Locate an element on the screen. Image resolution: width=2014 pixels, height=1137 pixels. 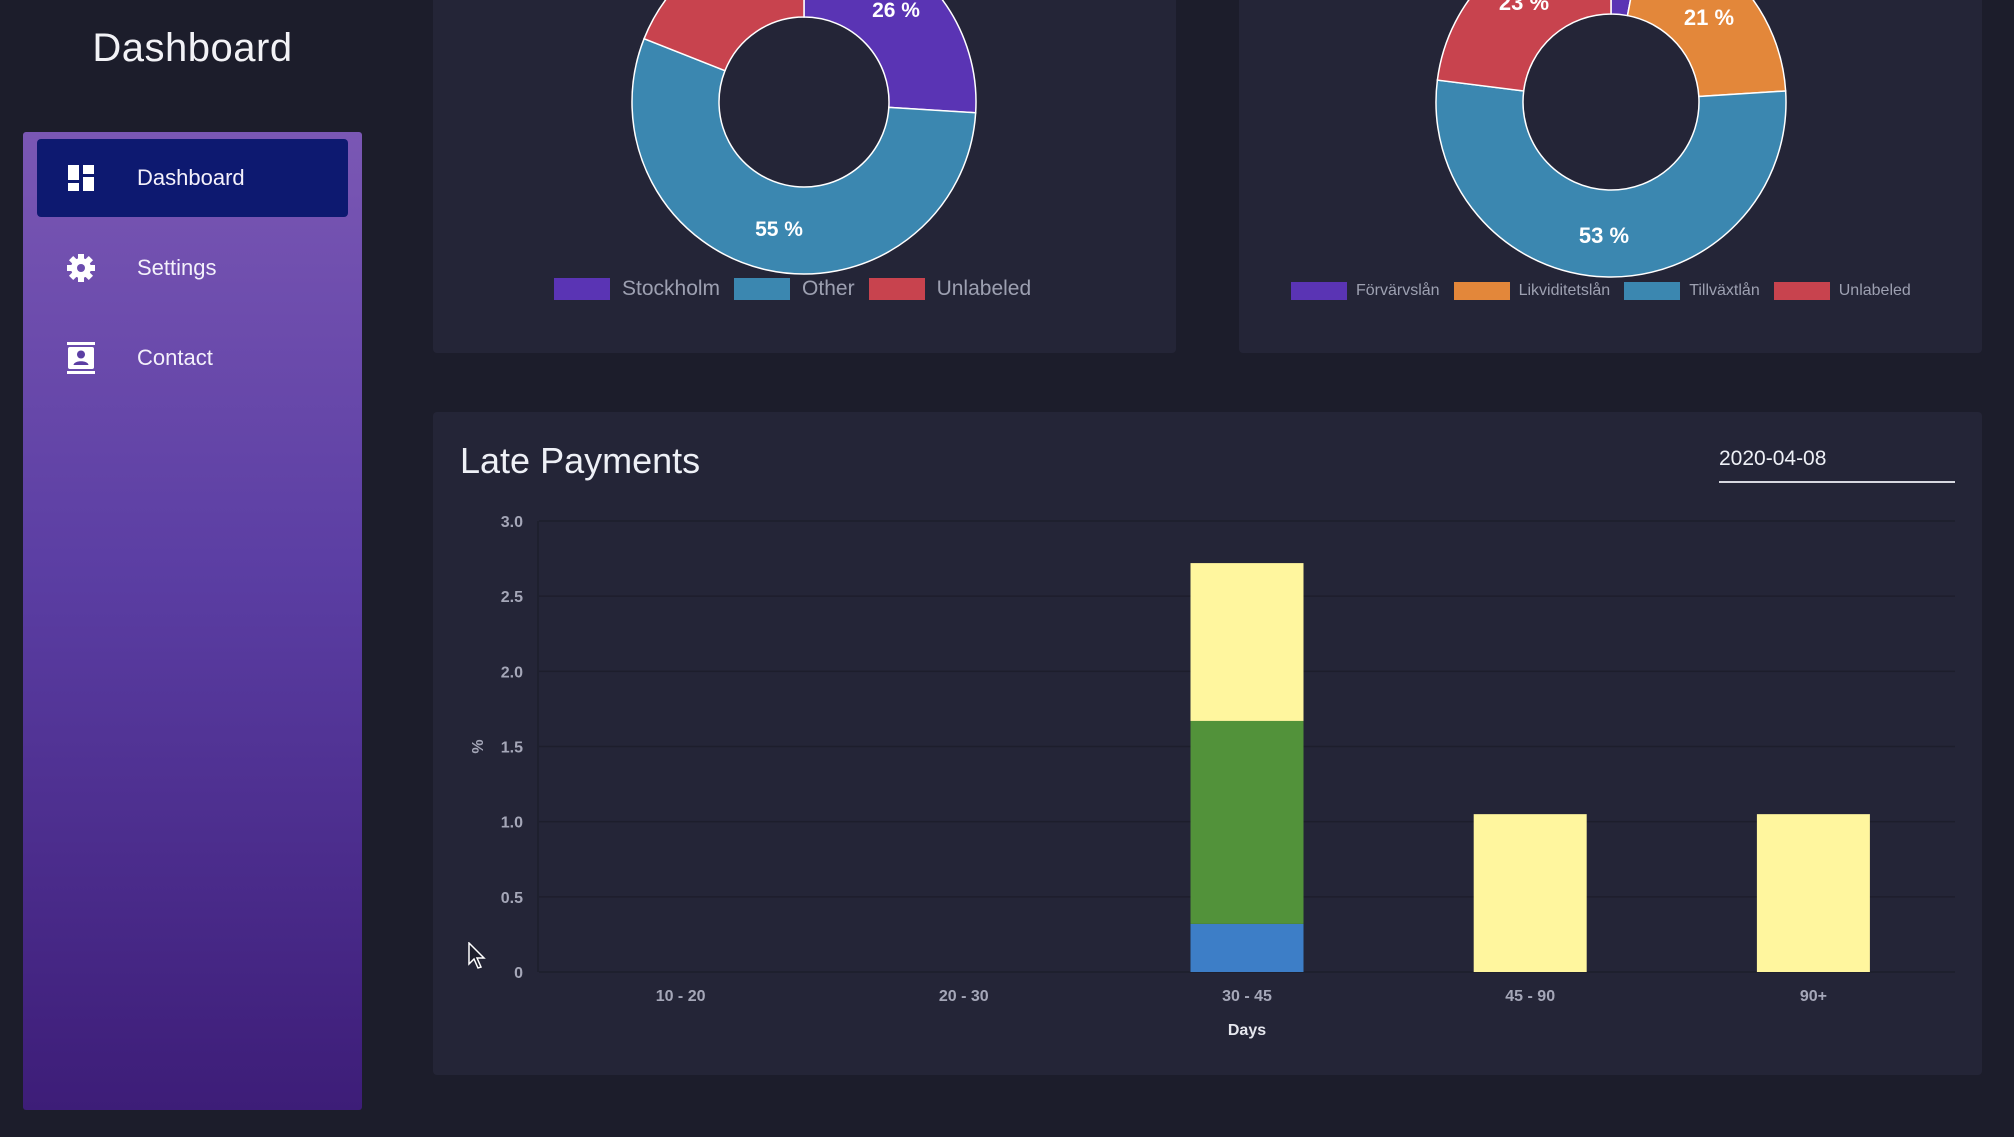
legend-item-stockholm: Stockholm is located at coordinates (637, 289).